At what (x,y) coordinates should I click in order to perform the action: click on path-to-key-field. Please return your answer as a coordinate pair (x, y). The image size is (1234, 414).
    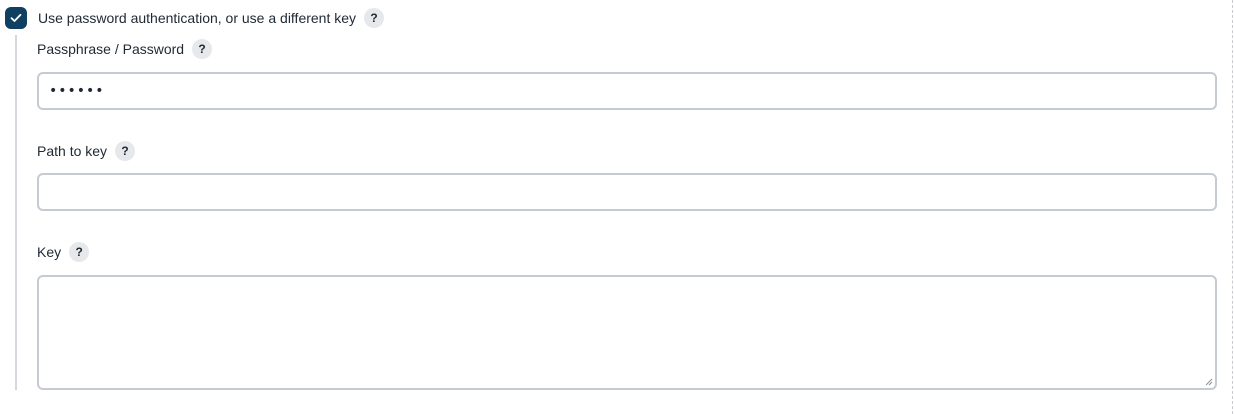
    Looking at the image, I should click on (627, 192).